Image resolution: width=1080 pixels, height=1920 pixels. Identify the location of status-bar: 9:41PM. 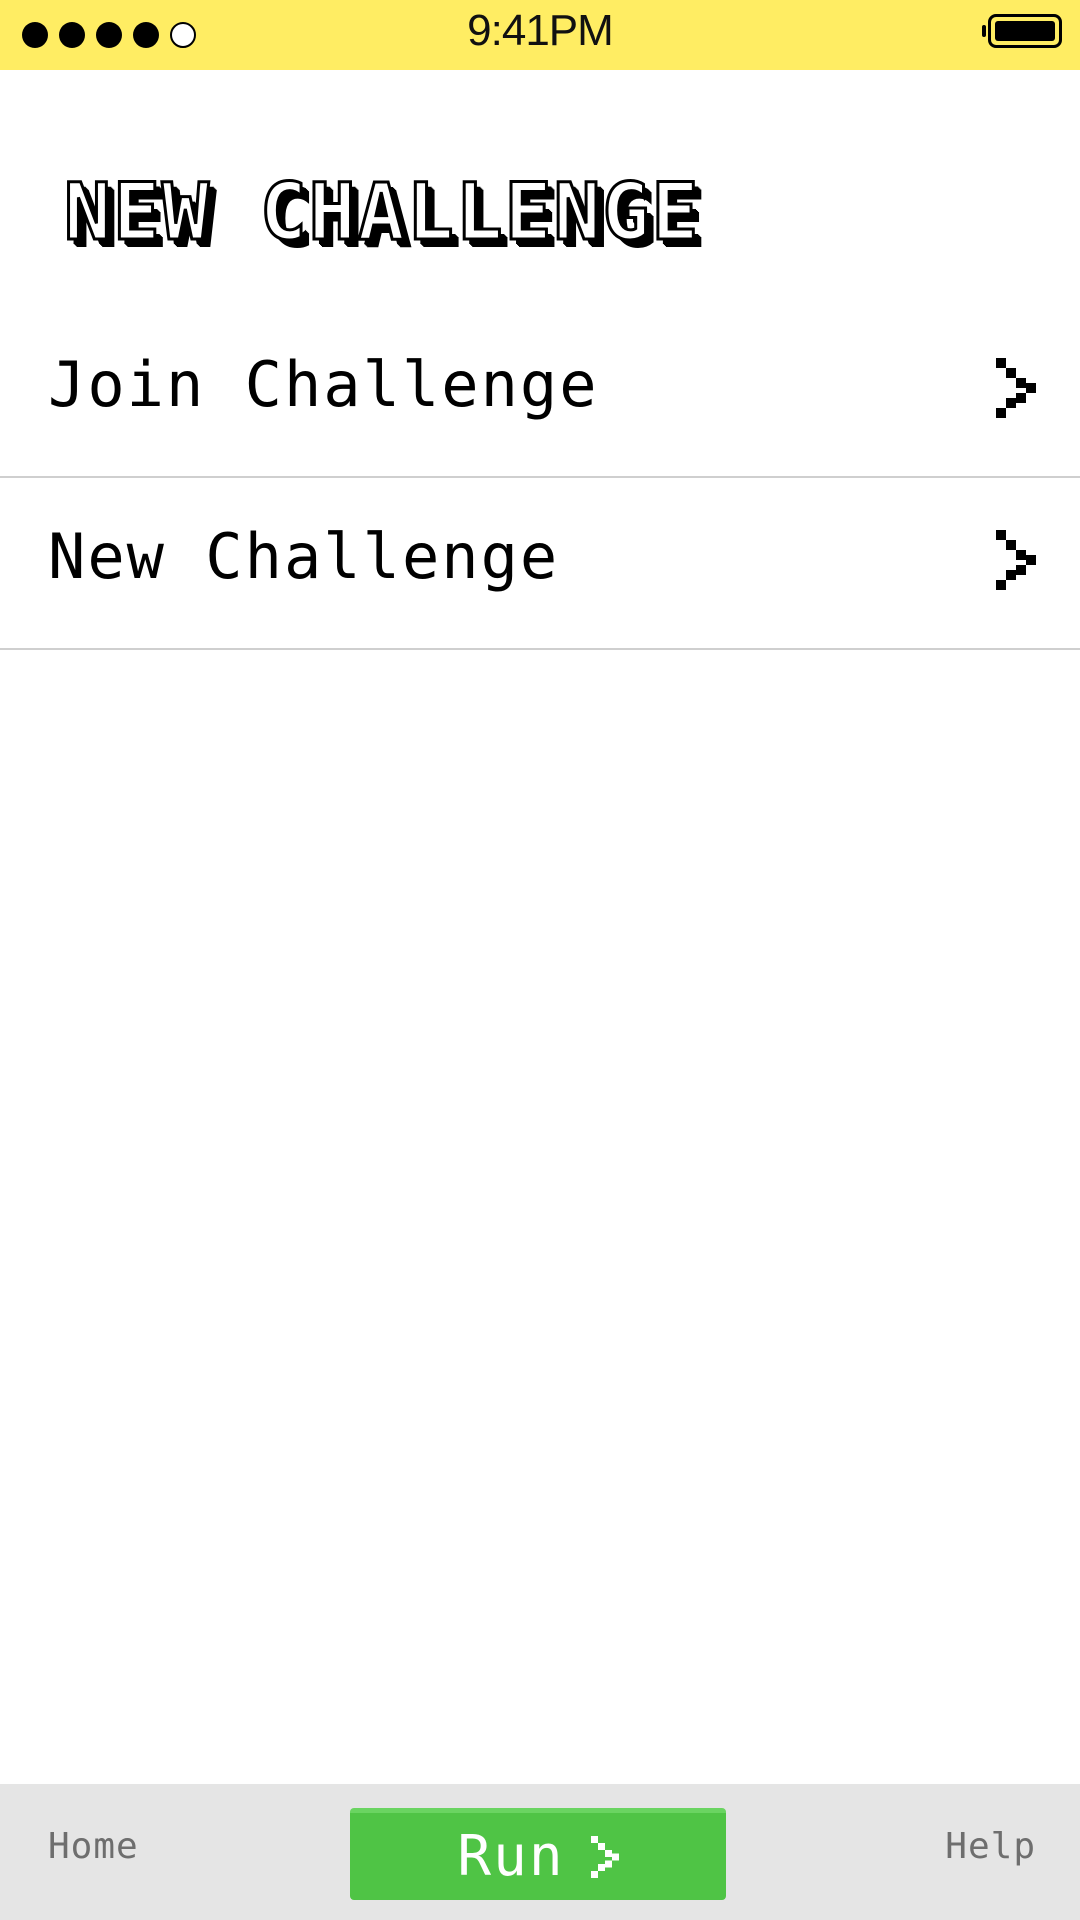
(540, 35).